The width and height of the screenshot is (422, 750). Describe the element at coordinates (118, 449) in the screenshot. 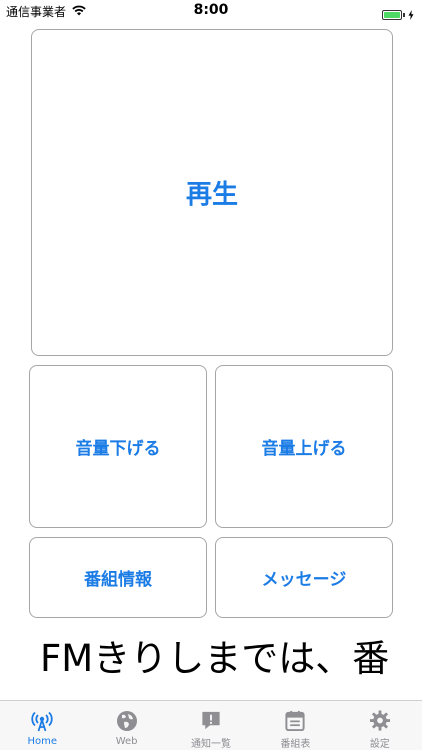

I see `volume-down-label: 音量下げる` at that location.